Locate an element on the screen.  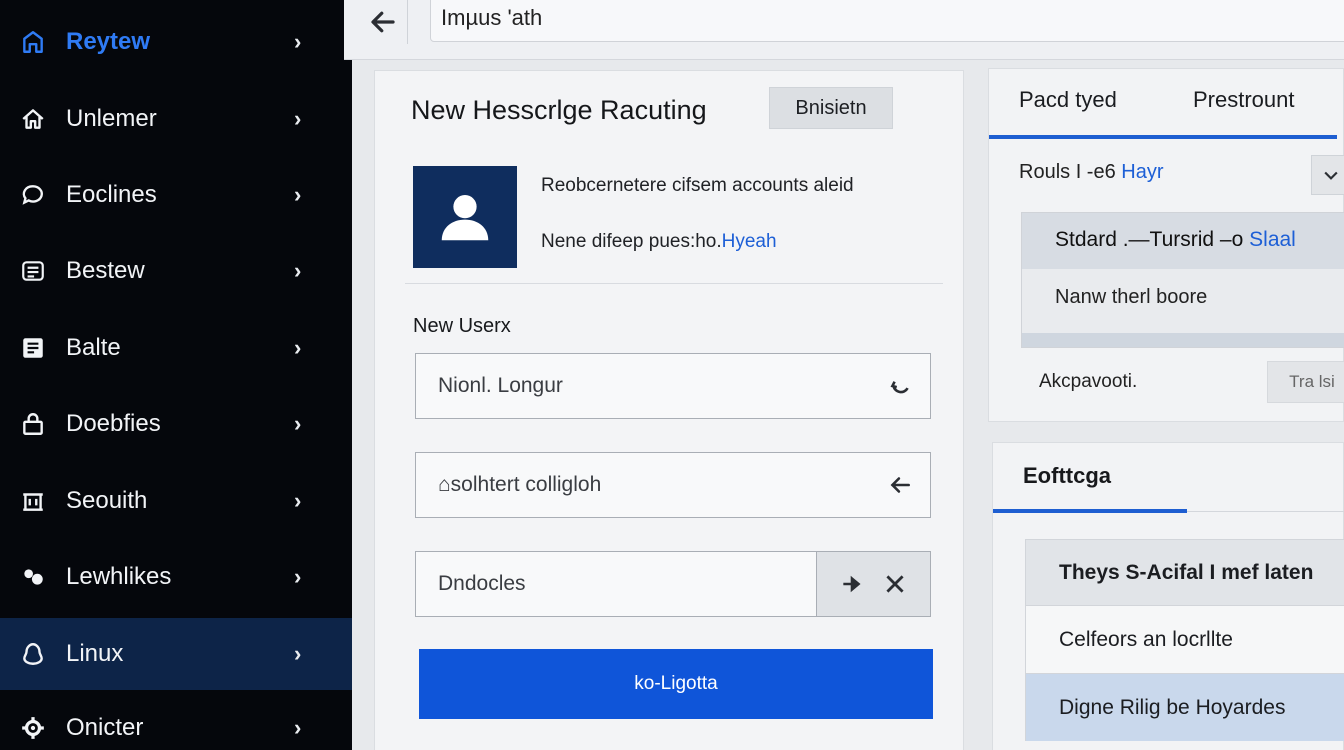
address-bar: Imµus 'ath is located at coordinates (887, 21).